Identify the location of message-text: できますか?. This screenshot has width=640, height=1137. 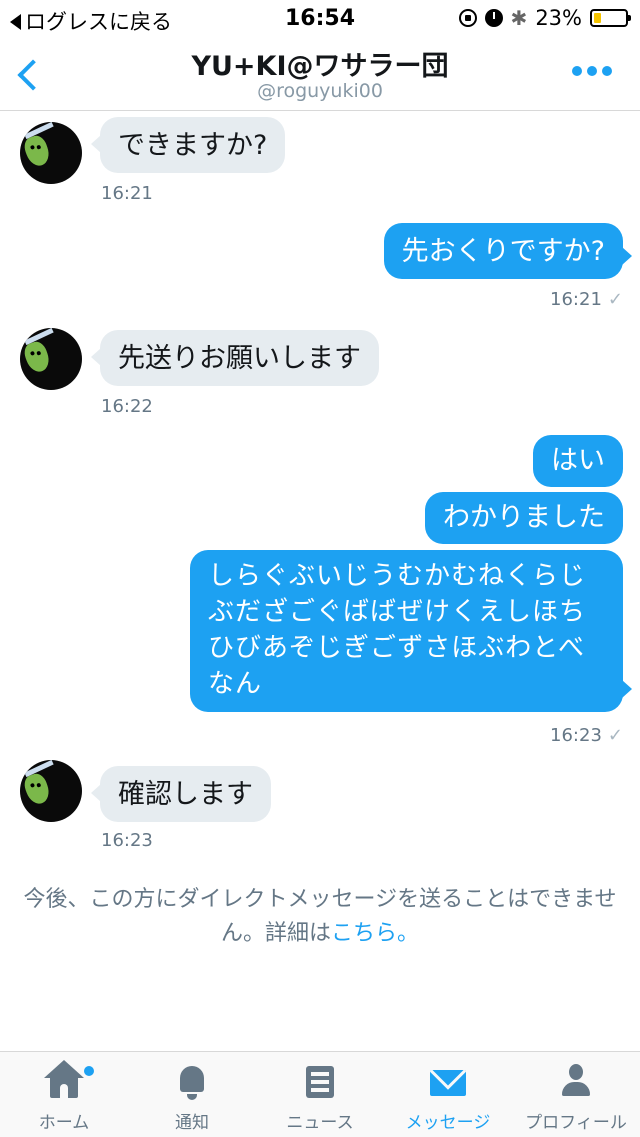
(193, 145).